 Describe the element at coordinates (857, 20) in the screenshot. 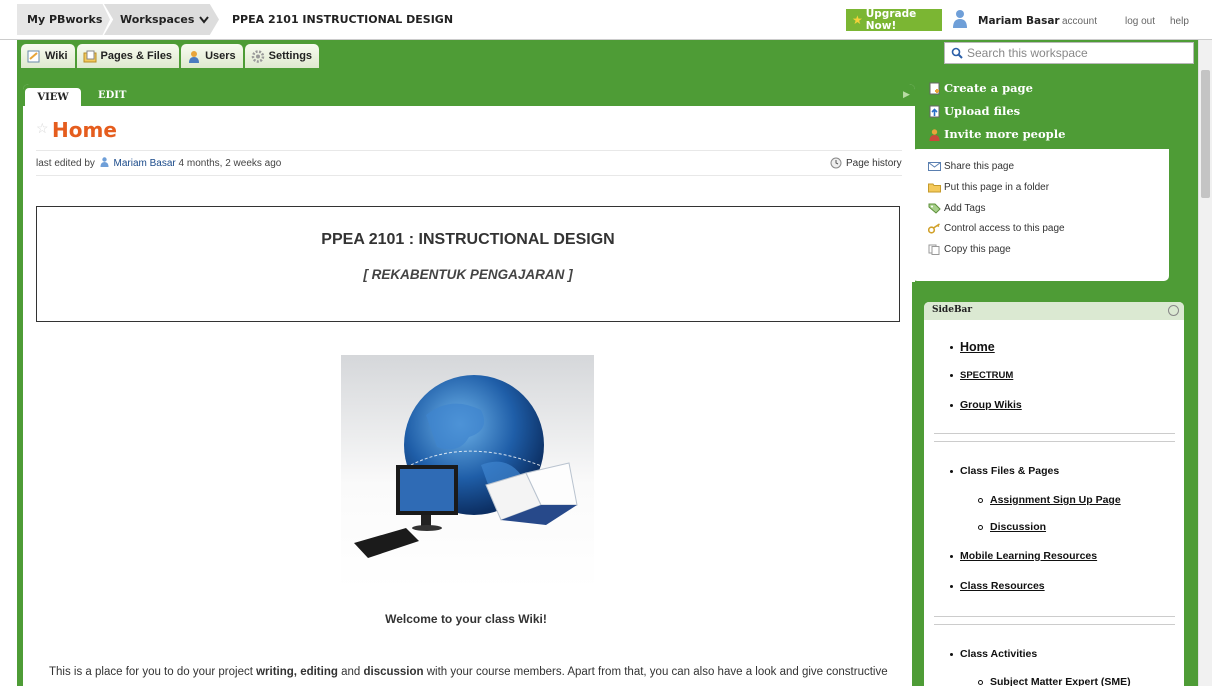

I see `star-icon: ★` at that location.